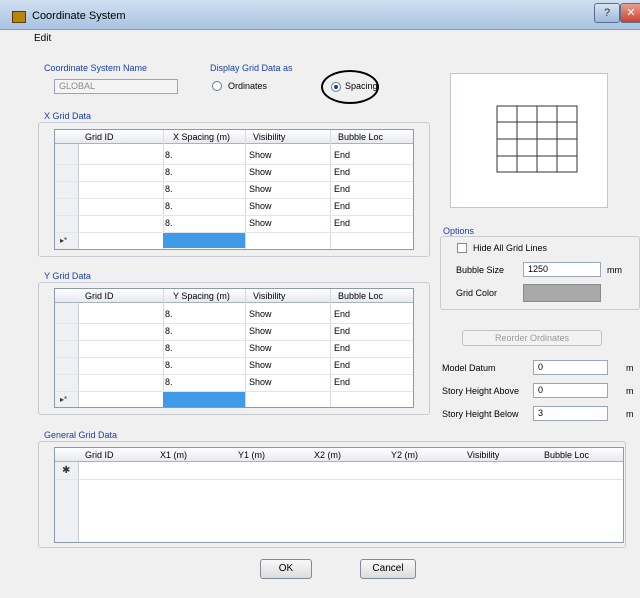 The height and width of the screenshot is (598, 640). I want to click on y-col-bubble: Bubble Loc, so click(361, 296).